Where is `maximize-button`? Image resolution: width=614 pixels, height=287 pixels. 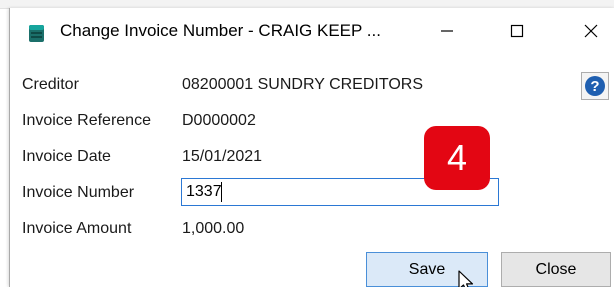 maximize-button is located at coordinates (517, 31).